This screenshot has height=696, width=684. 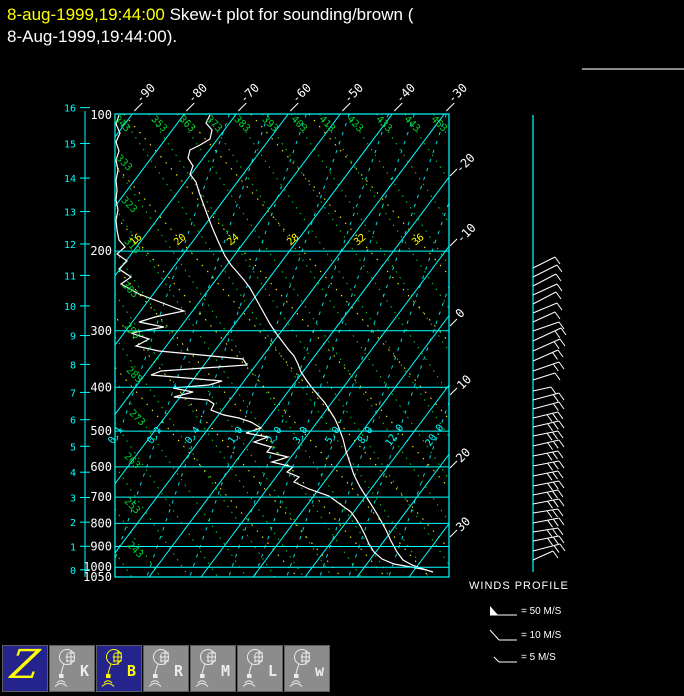 I want to click on flag-barb-icon, so click(x=503, y=611).